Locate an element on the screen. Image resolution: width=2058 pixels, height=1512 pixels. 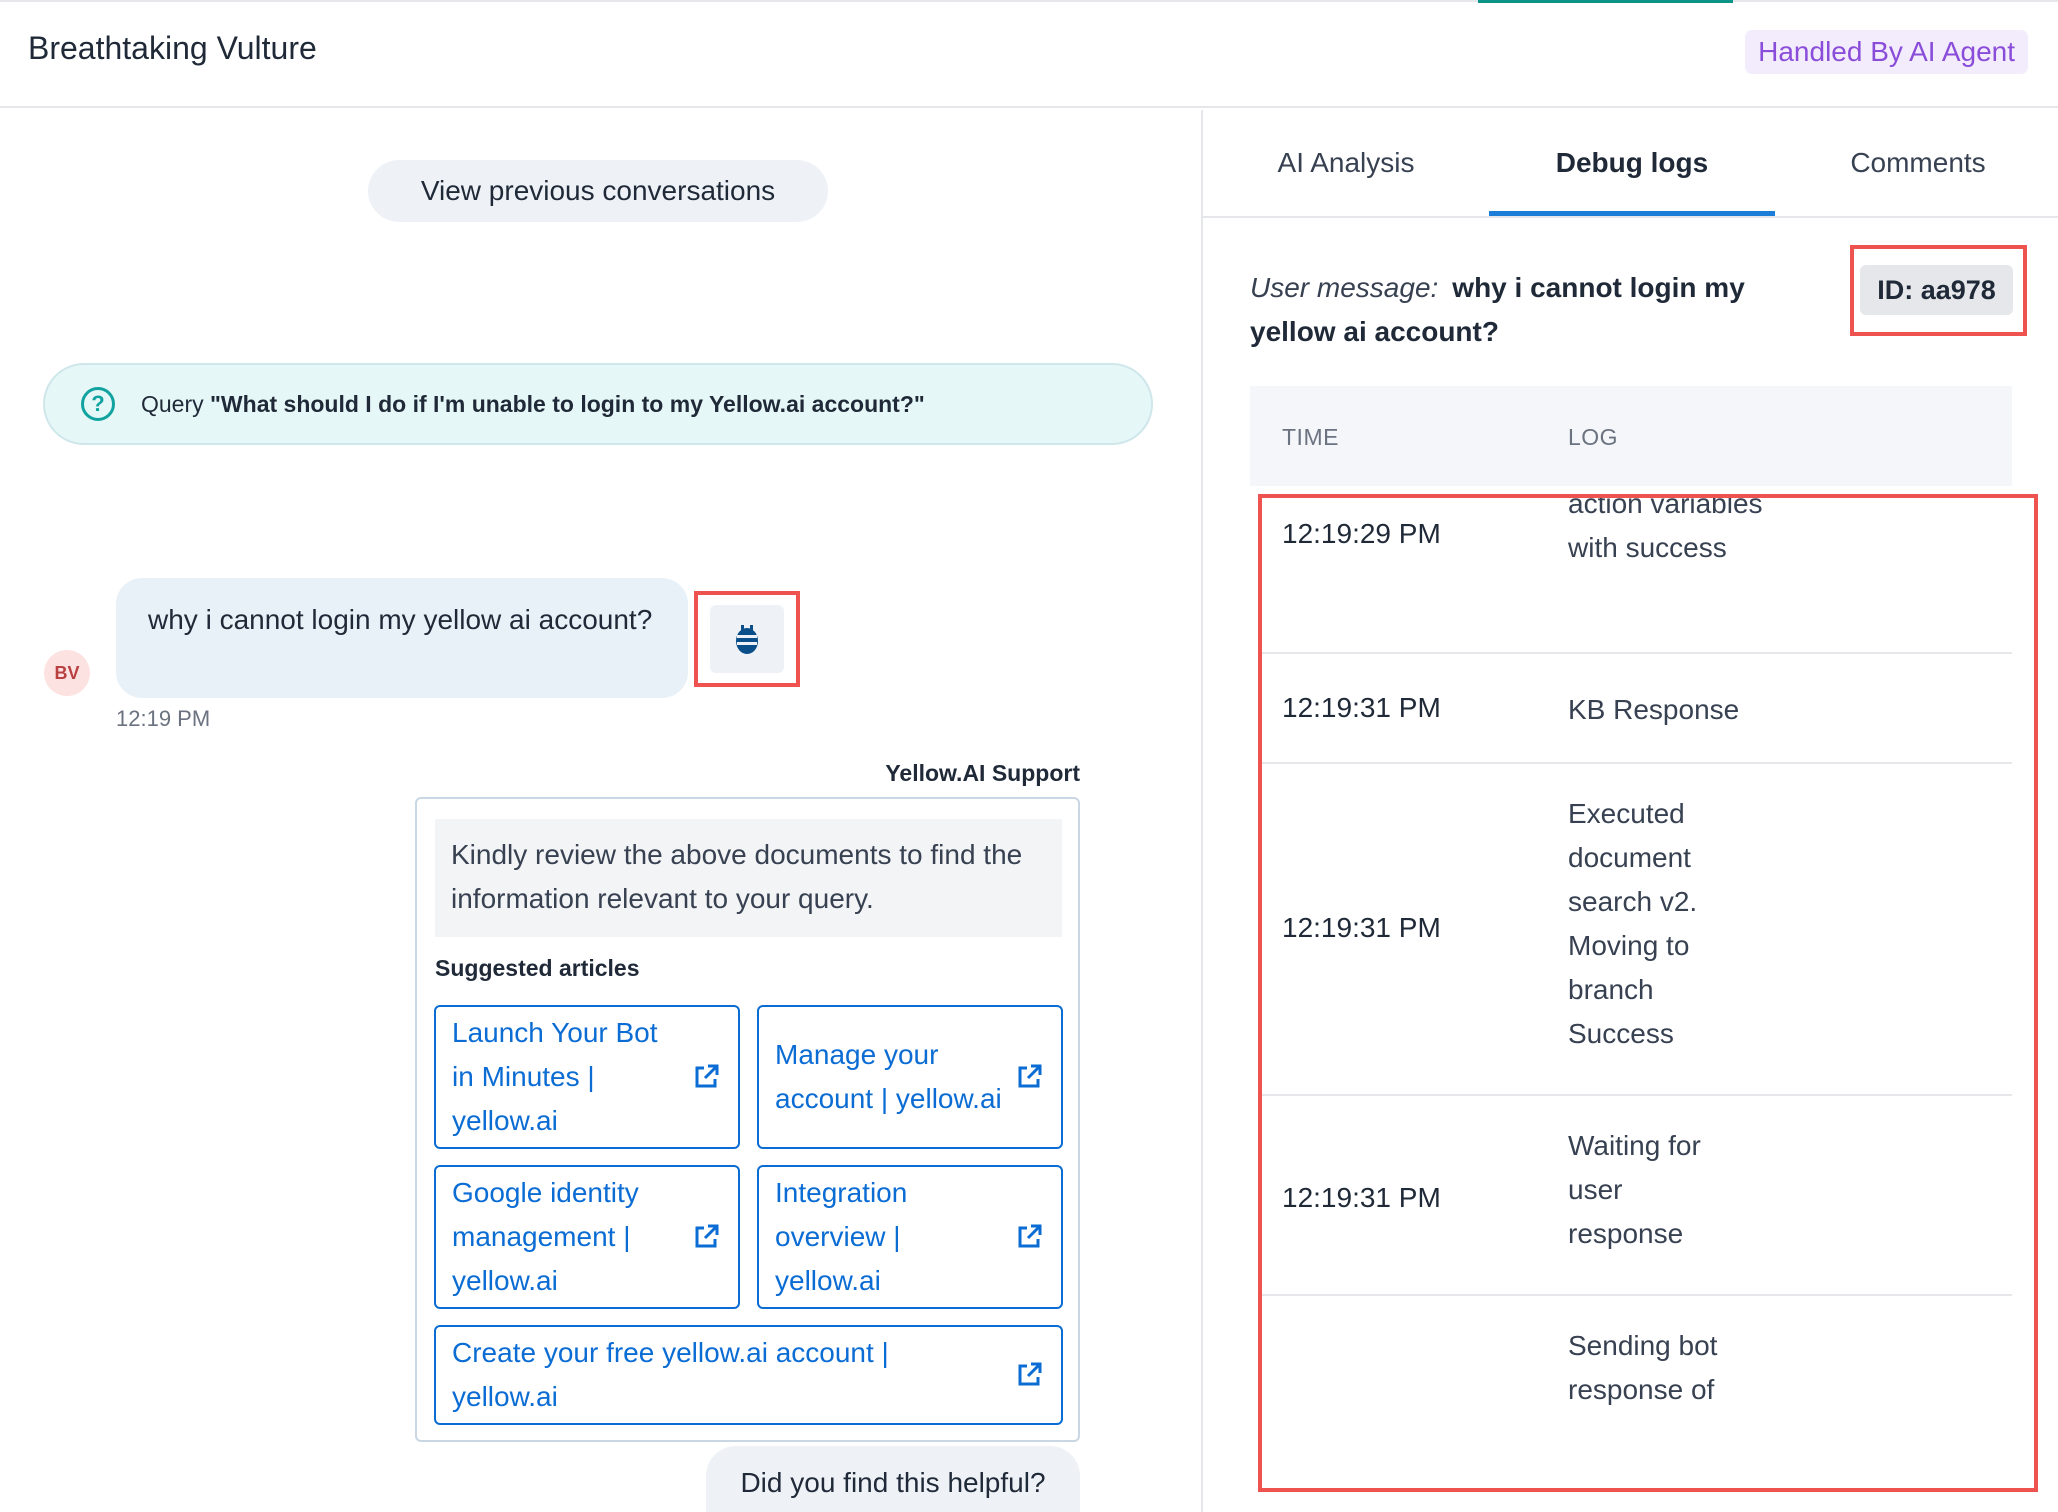
article-title: Integration overview | yellow.ai is located at coordinates (841, 1236).